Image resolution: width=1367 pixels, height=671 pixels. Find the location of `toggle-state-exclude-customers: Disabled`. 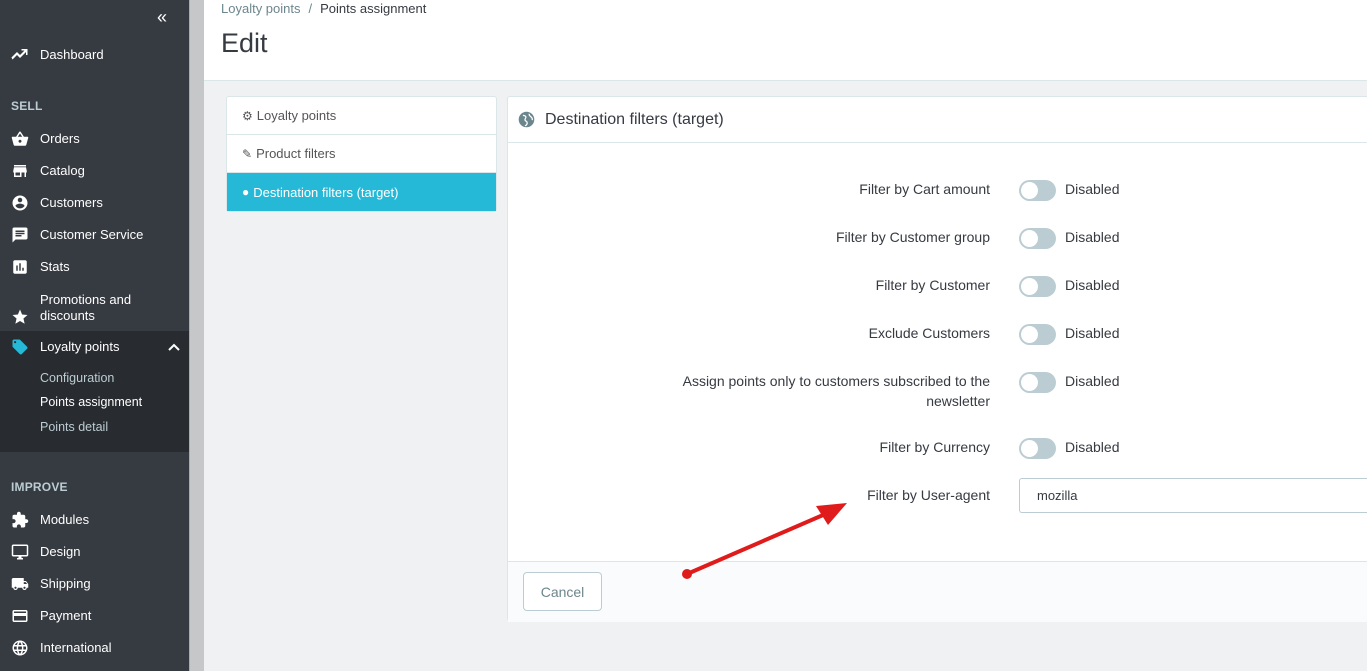

toggle-state-exclude-customers: Disabled is located at coordinates (1092, 333).